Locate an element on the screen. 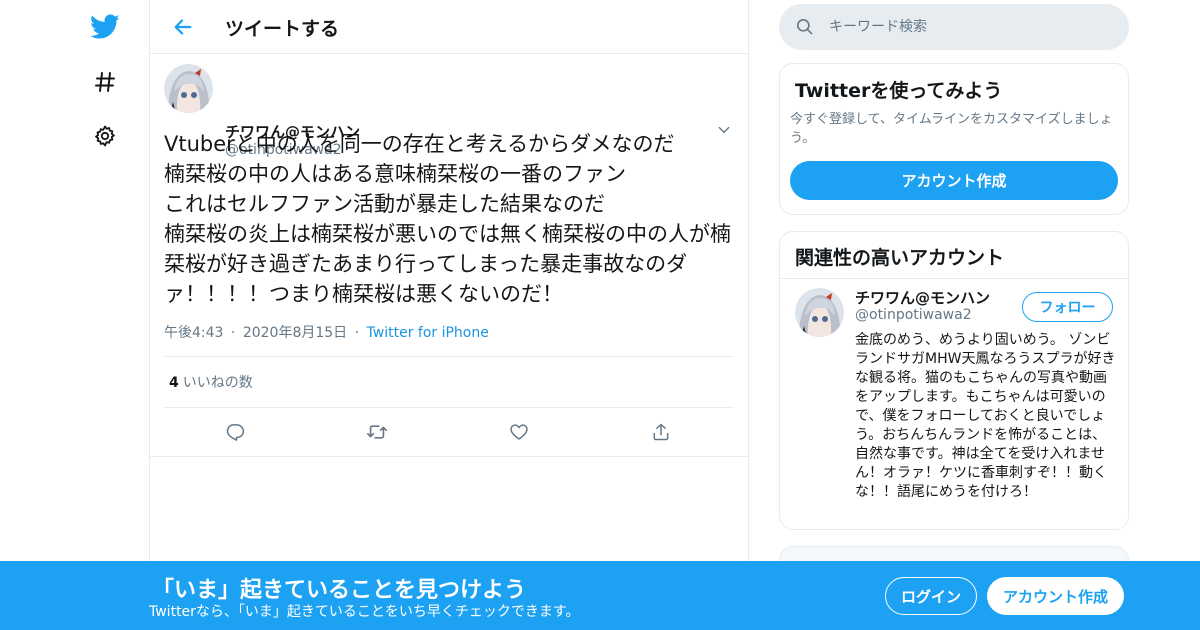 The width and height of the screenshot is (1200, 630). search-icon is located at coordinates (804, 28).